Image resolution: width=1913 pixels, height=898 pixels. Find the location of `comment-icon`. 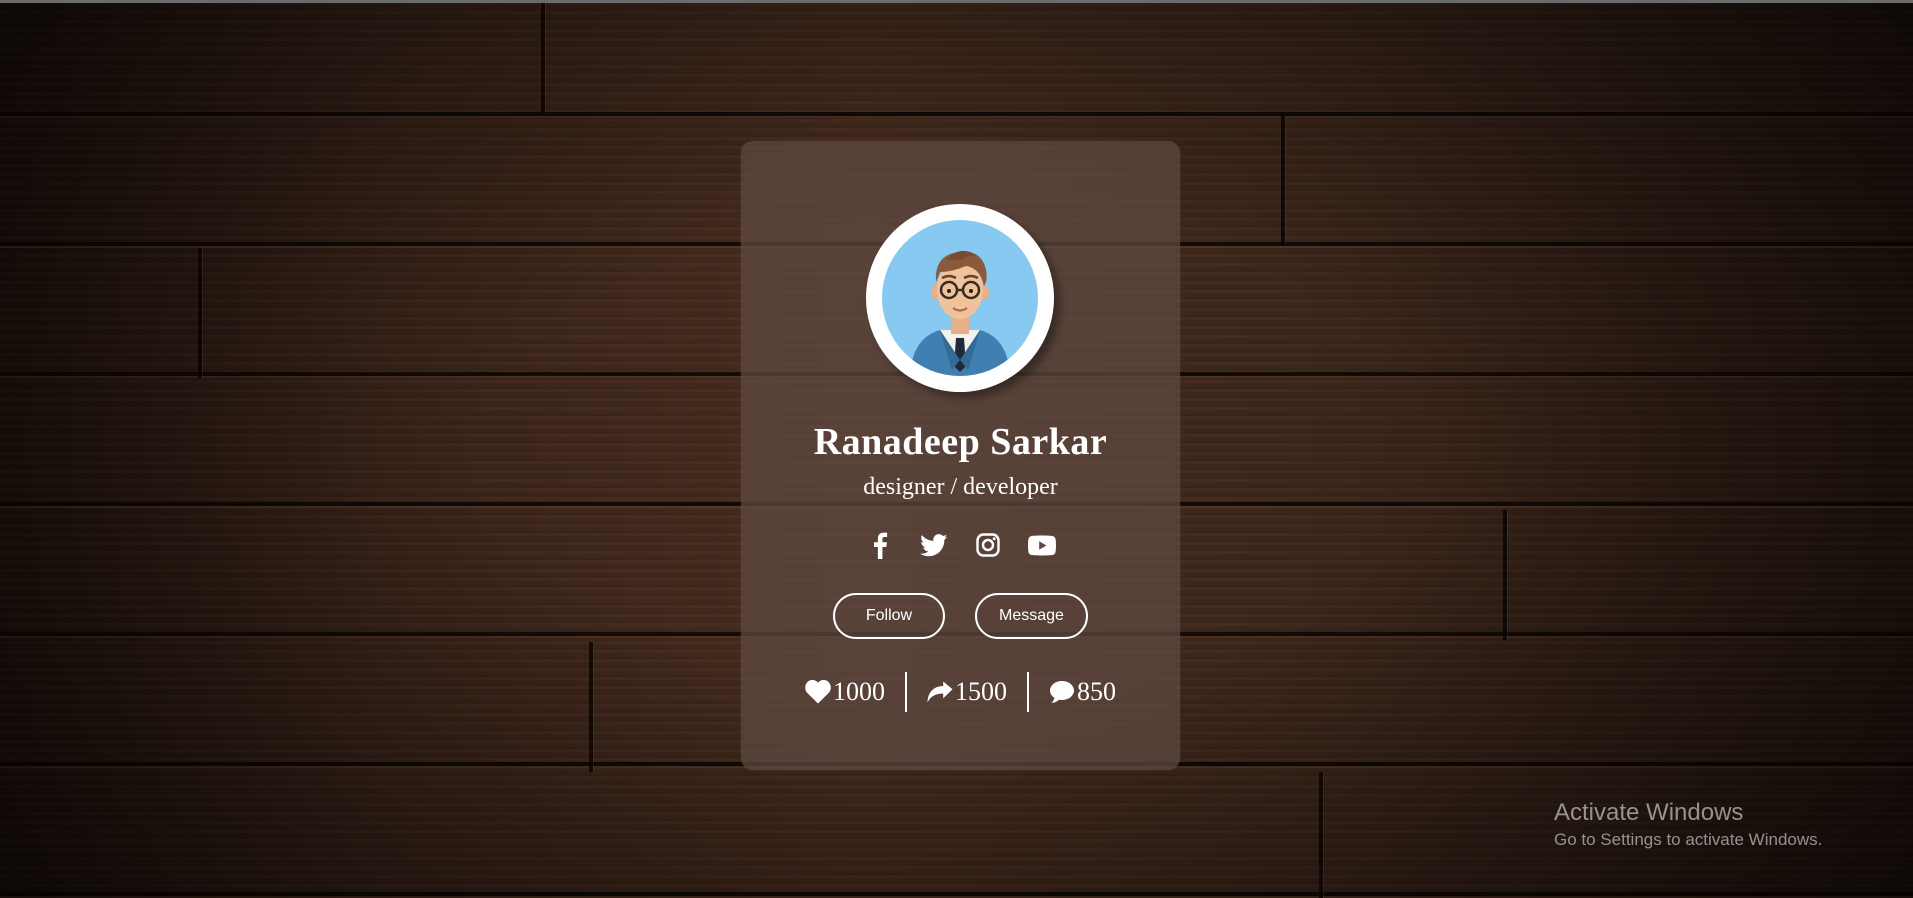

comment-icon is located at coordinates (1062, 692).